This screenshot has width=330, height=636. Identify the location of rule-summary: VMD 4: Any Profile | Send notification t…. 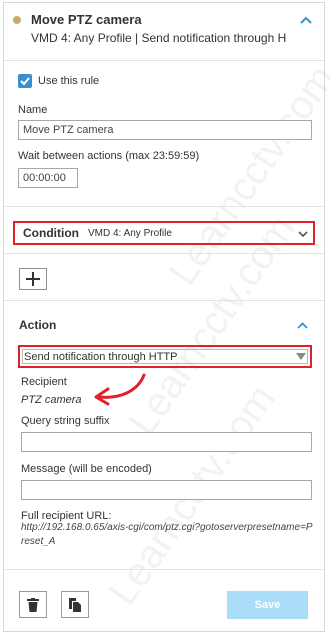
(159, 38).